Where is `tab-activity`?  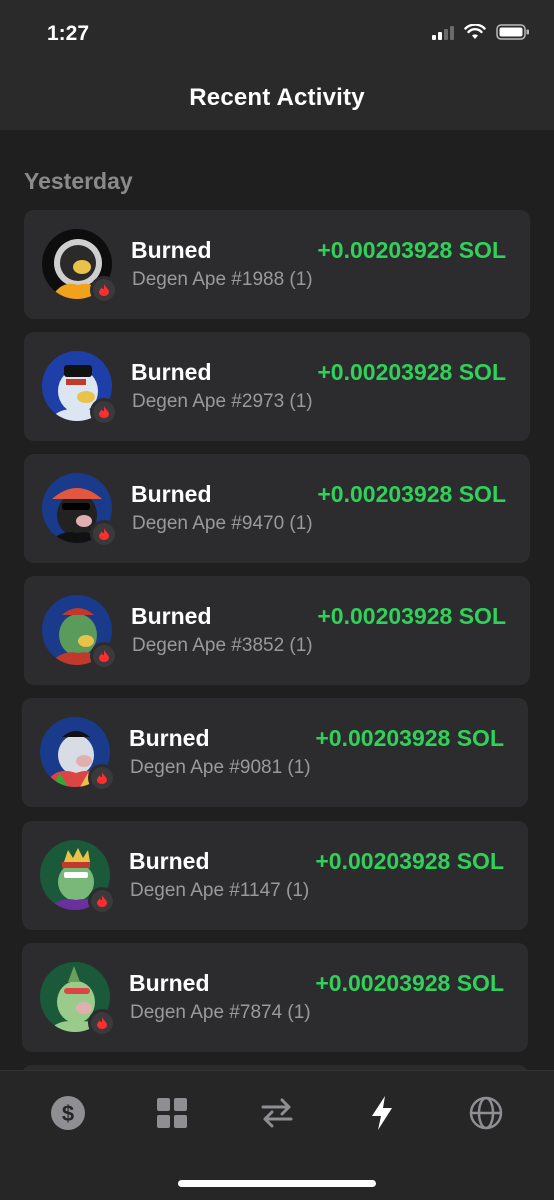 tab-activity is located at coordinates (382, 1113).